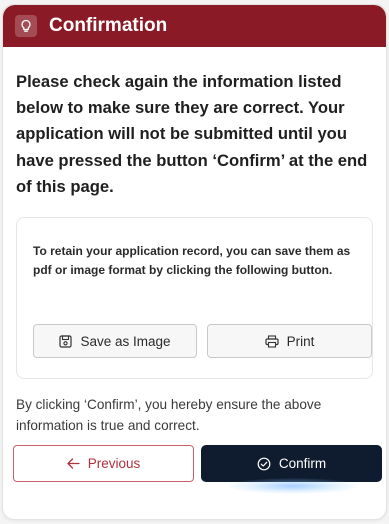 This screenshot has height=524, width=389. What do you see at coordinates (66, 341) in the screenshot?
I see `save-icon` at bounding box center [66, 341].